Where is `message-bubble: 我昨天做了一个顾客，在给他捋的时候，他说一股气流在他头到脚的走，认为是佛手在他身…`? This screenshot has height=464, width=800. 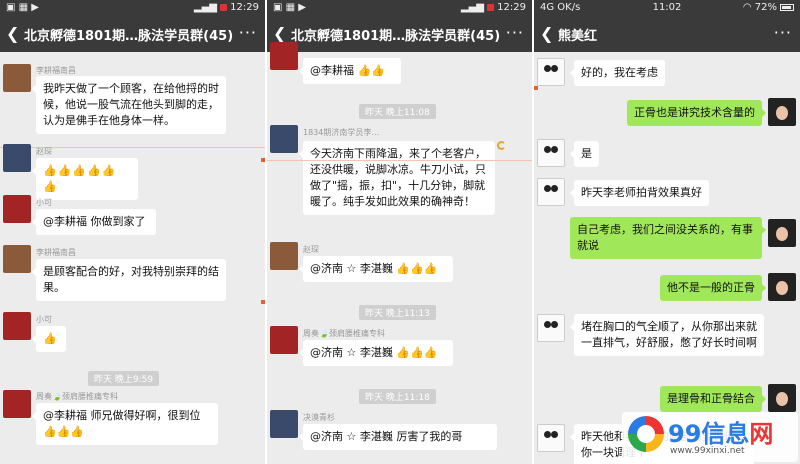 message-bubble: 我昨天做了一个顾客，在给他捋的时候，他说一股气流在他头到脚的走，认为是佛手在他身… is located at coordinates (129, 105).